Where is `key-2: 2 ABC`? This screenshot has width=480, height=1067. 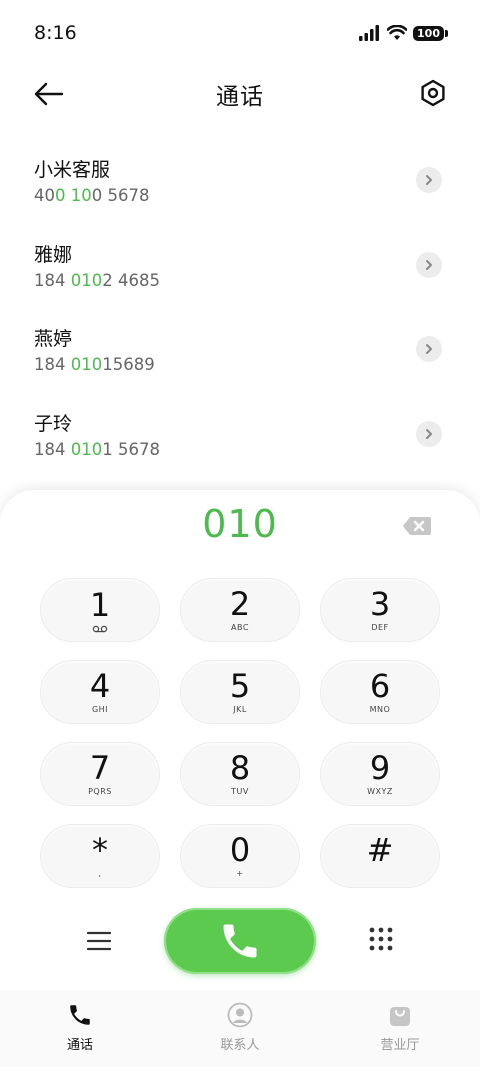 key-2: 2 ABC is located at coordinates (240, 610).